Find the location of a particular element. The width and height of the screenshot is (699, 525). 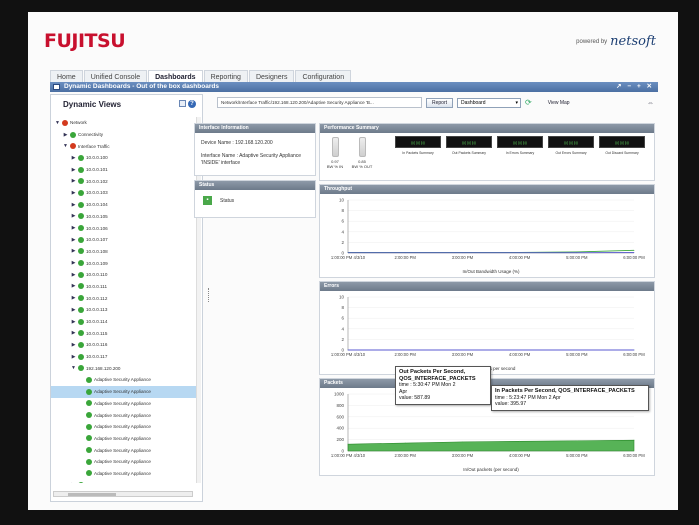

tree-node-label: Adaptive Security Appliance is located at coordinates (122, 403).